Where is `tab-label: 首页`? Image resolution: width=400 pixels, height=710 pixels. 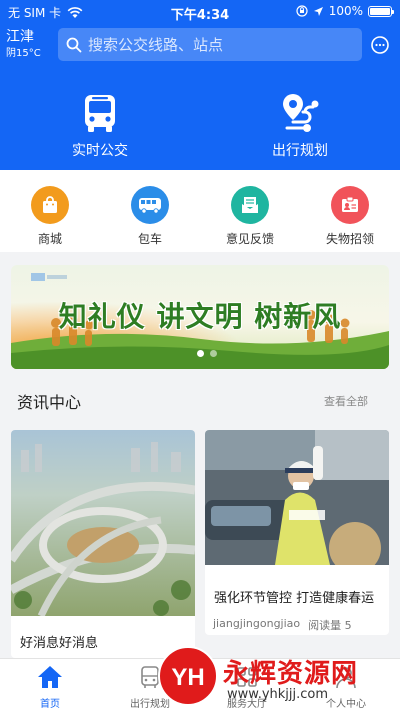 tab-label: 首页 is located at coordinates (50, 704).